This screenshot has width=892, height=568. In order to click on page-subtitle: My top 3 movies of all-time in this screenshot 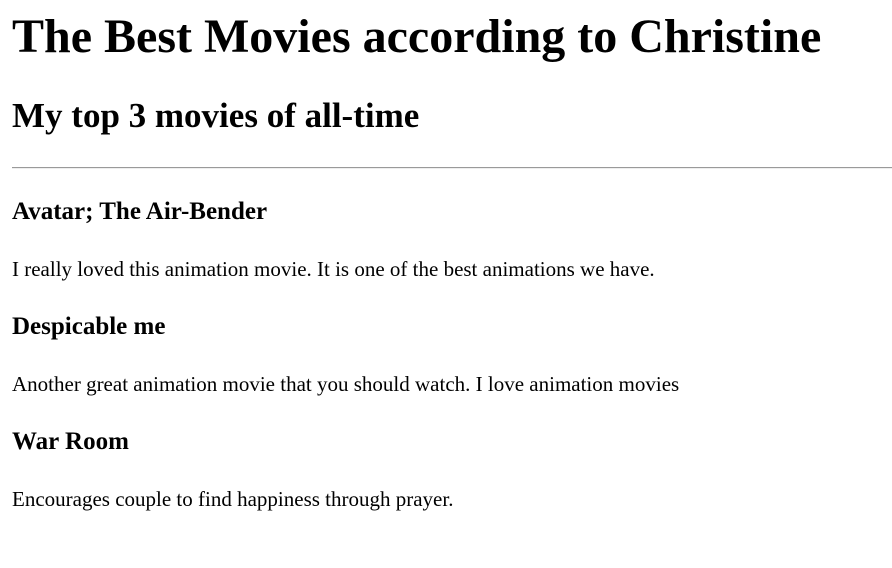, I will do `click(216, 115)`.